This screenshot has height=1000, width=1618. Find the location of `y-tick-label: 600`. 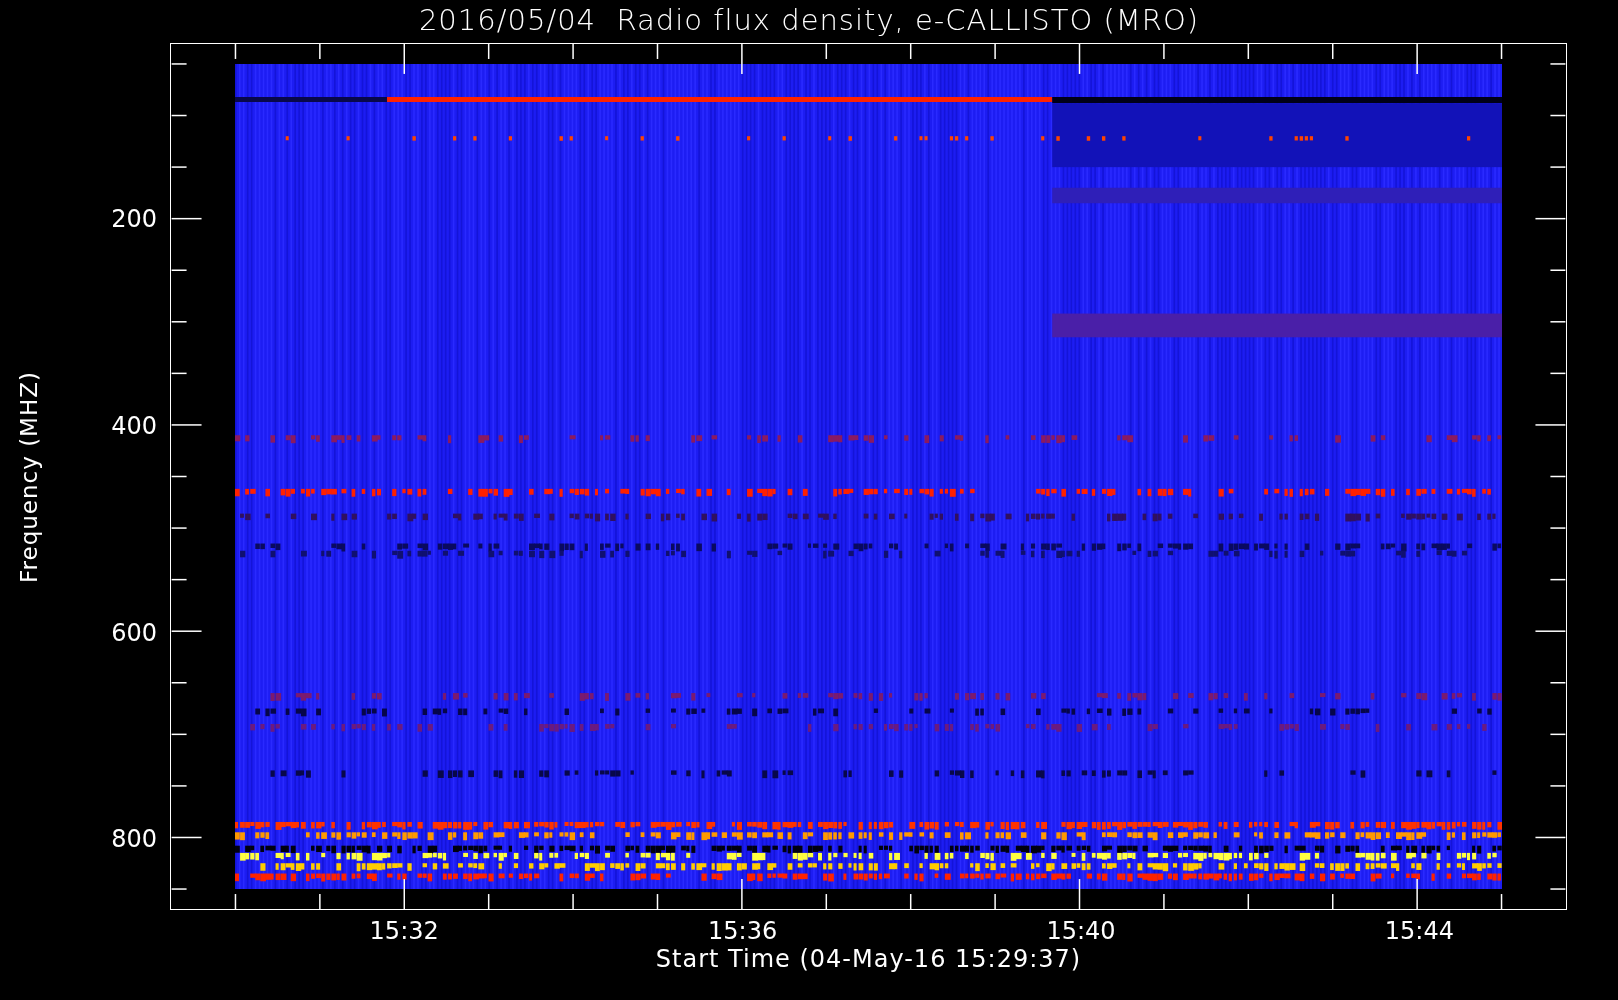

y-tick-label: 600 is located at coordinates (134, 632).